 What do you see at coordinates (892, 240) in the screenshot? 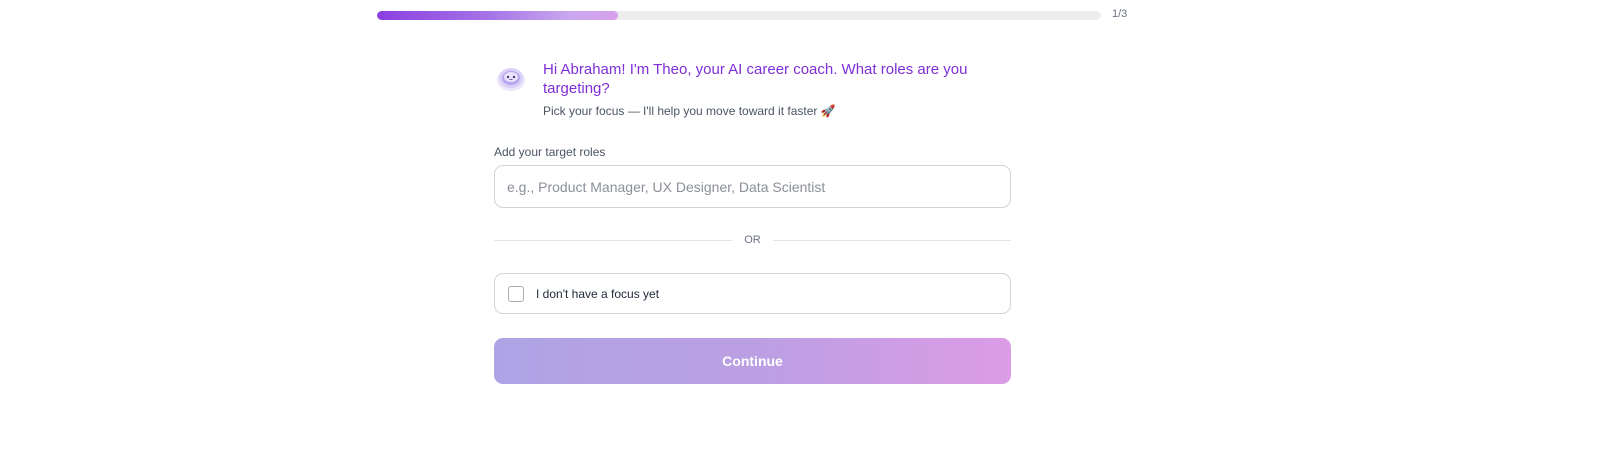
I see `divider-line-right` at bounding box center [892, 240].